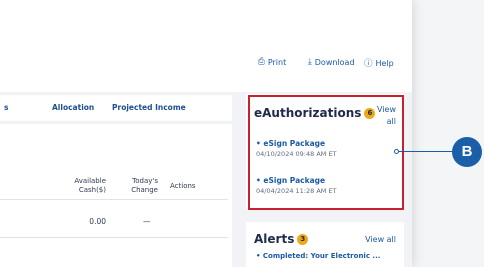  What do you see at coordinates (467, 152) in the screenshot?
I see `callout-marker: B` at bounding box center [467, 152].